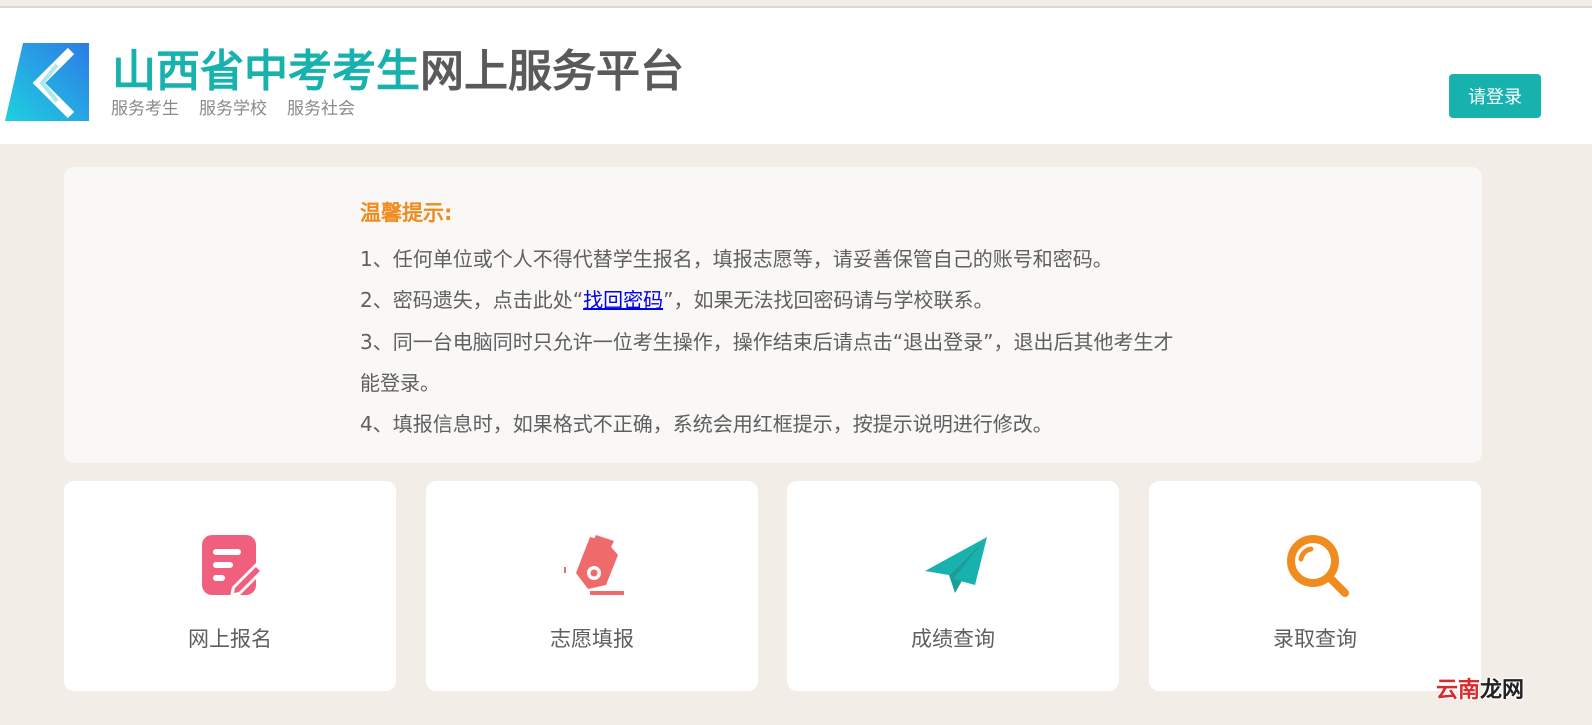 The image size is (1592, 725). Describe the element at coordinates (706, 424) in the screenshot. I see `notice-item: 4、填报信息时，如果格式不正确，系统会用红框提示，按提示说明进行修改。` at that location.